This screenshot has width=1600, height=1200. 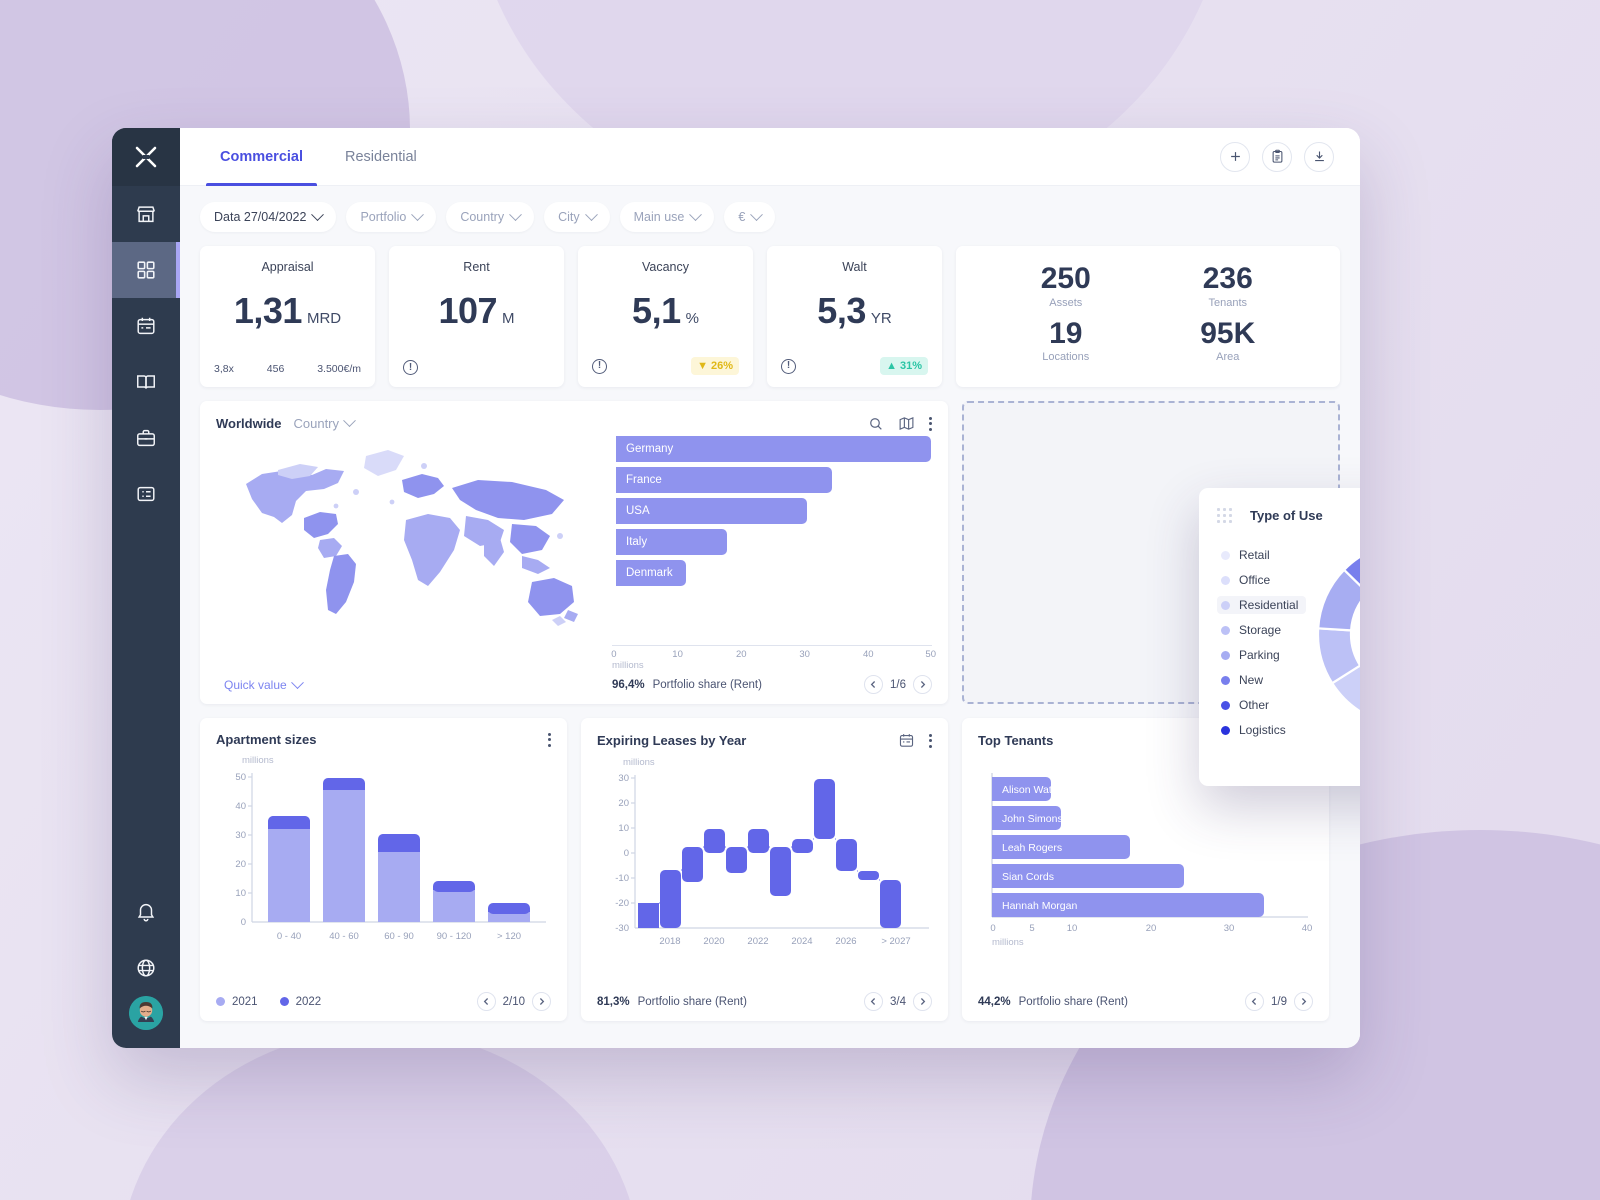 What do you see at coordinates (1319, 156) in the screenshot?
I see `download-button` at bounding box center [1319, 156].